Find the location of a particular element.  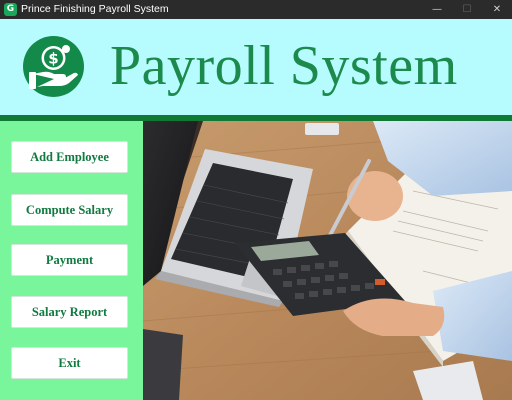

close-icon: ✕ is located at coordinates (497, 9).